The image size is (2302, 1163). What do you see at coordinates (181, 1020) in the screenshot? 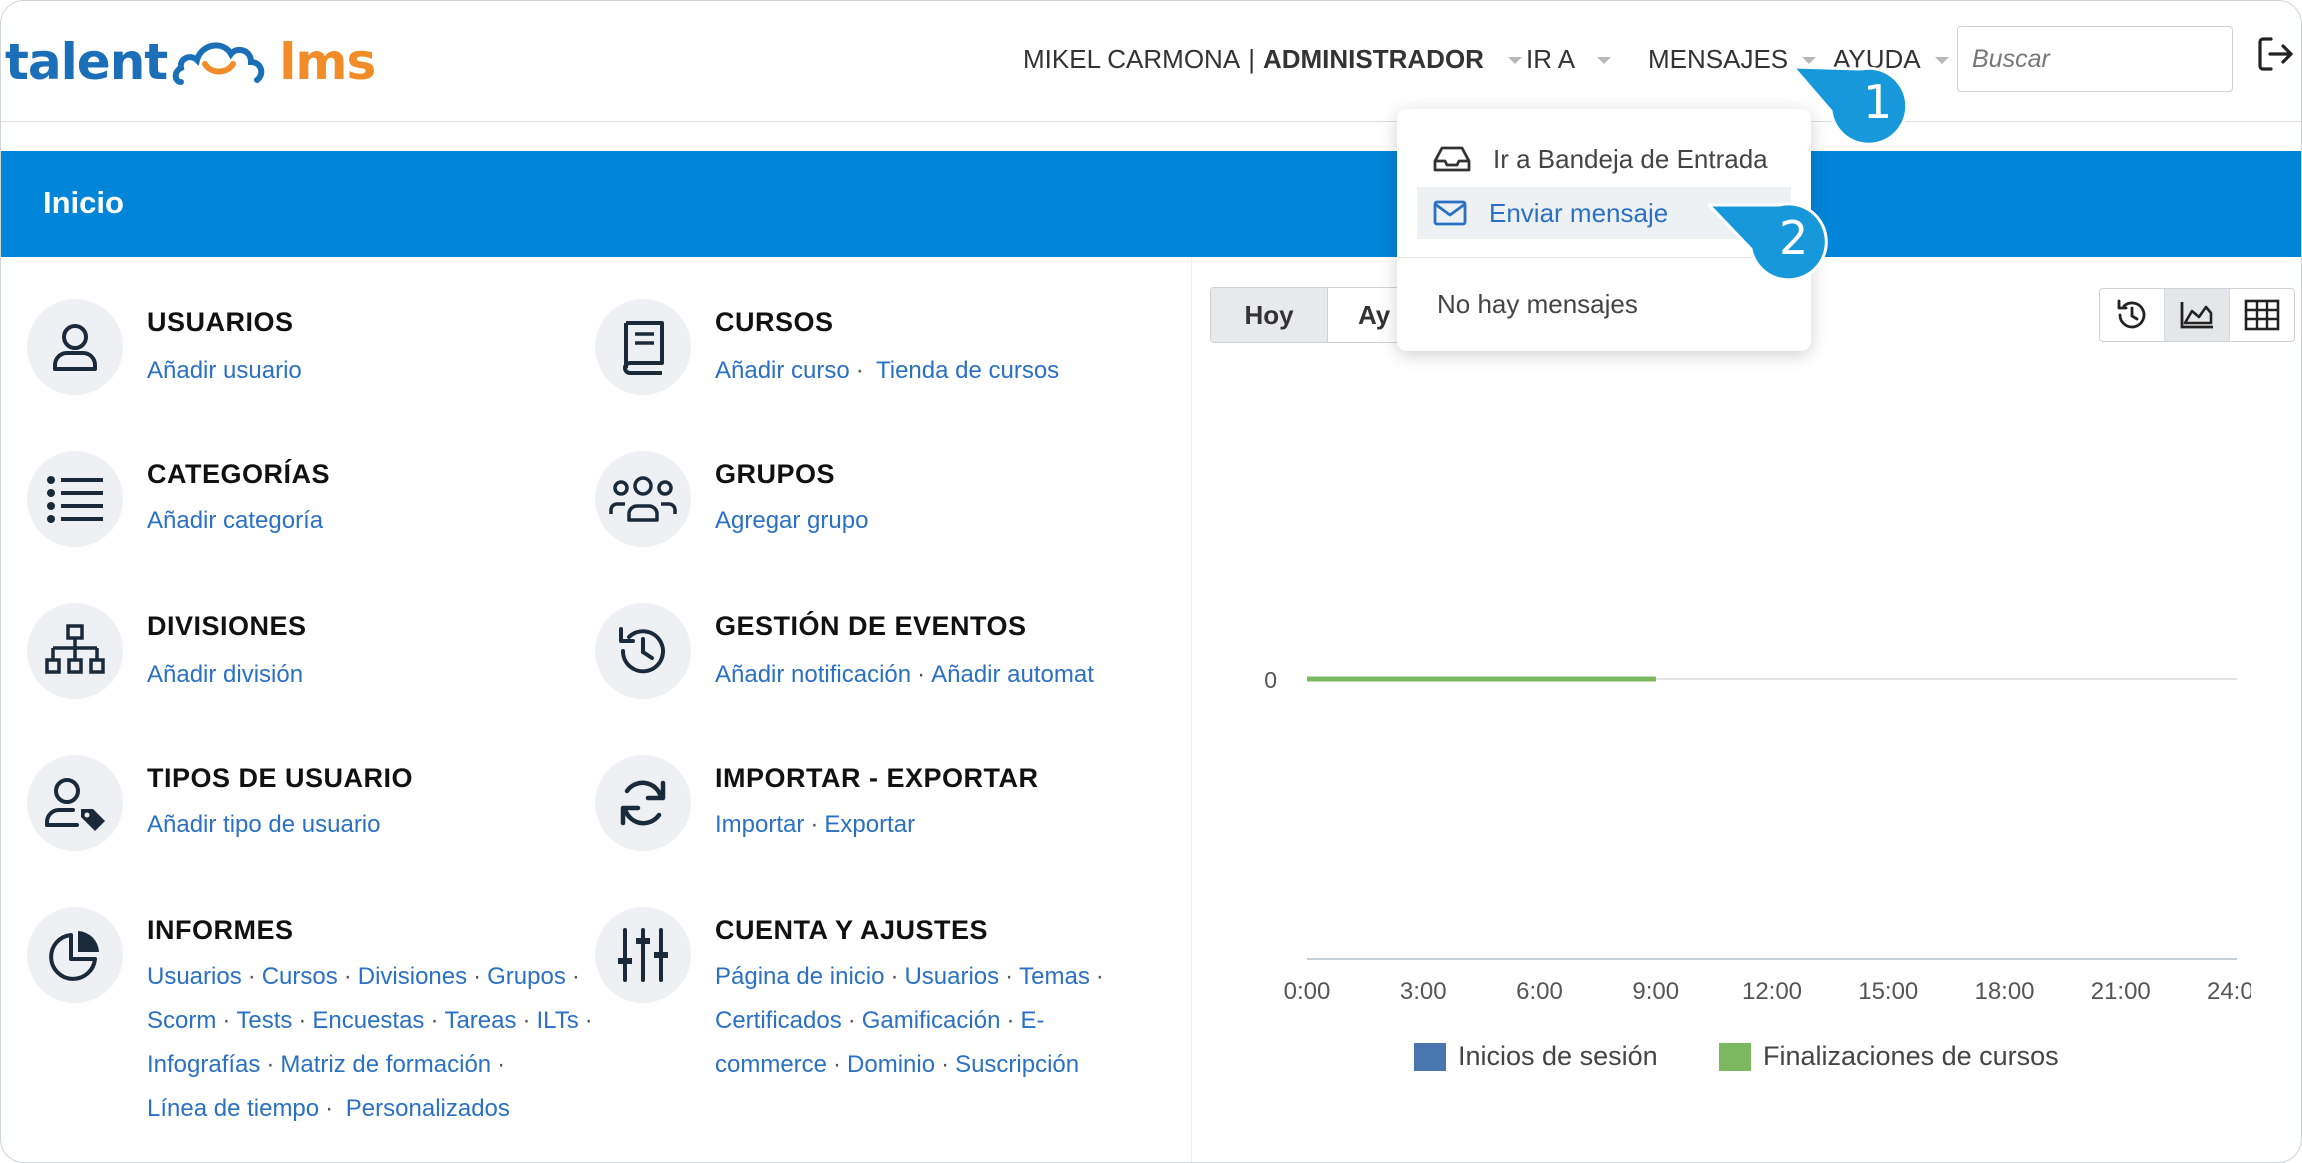
I see `link-informe: Scorm` at bounding box center [181, 1020].